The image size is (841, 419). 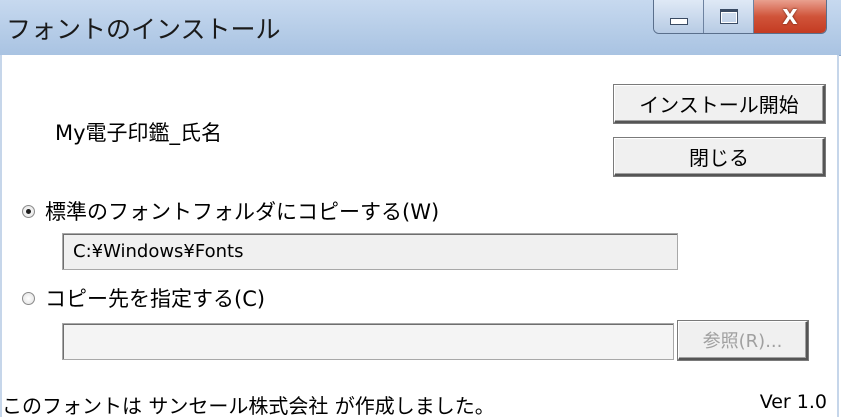 What do you see at coordinates (420, 28) in the screenshot?
I see `title-bar: フォントのインストール X` at bounding box center [420, 28].